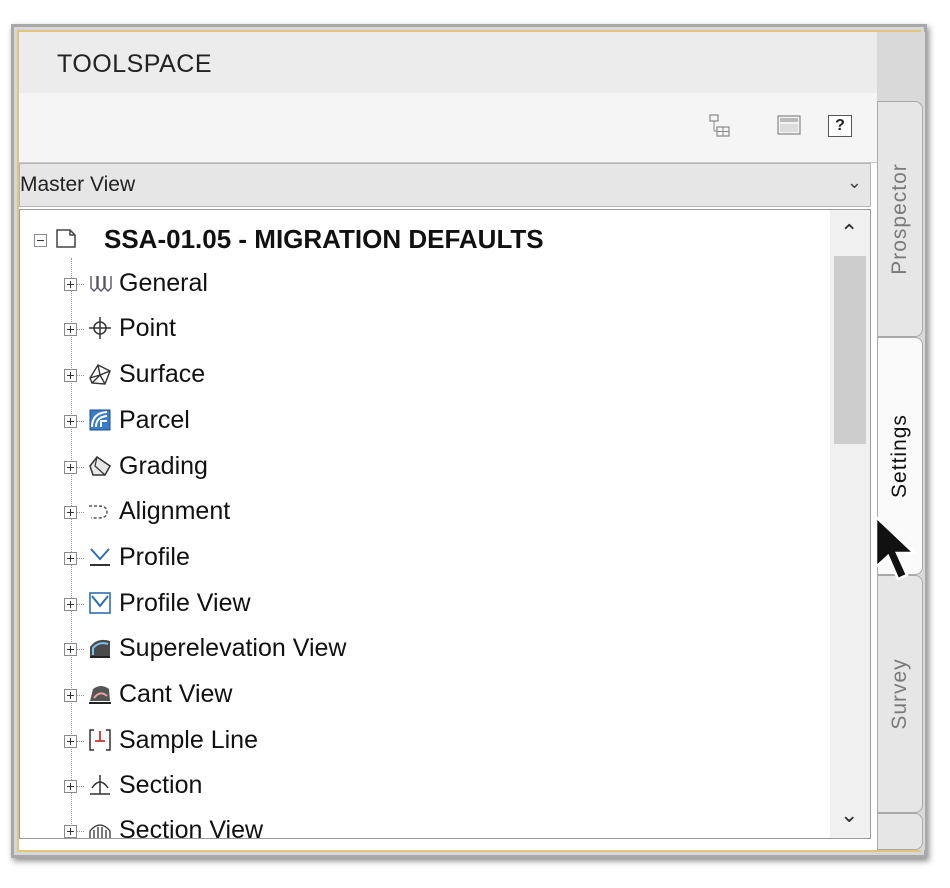  Describe the element at coordinates (420, 559) in the screenshot. I see `tree-item-profile: Profile` at that location.